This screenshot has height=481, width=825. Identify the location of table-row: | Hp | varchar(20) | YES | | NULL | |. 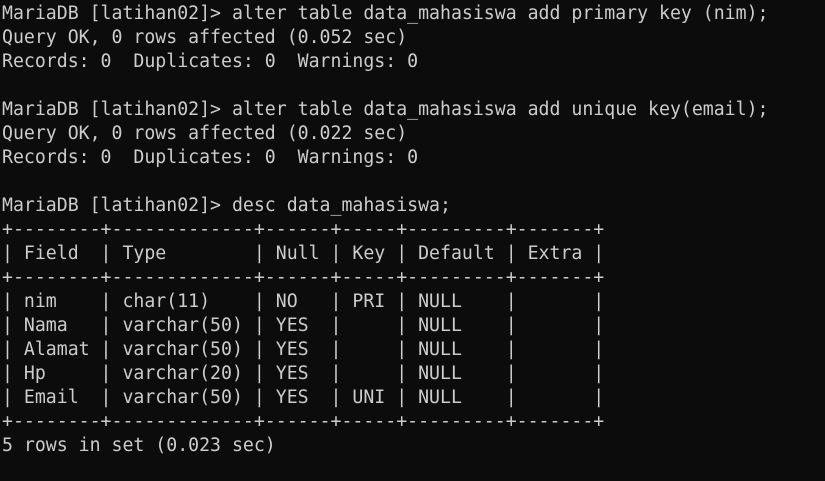
(303, 373).